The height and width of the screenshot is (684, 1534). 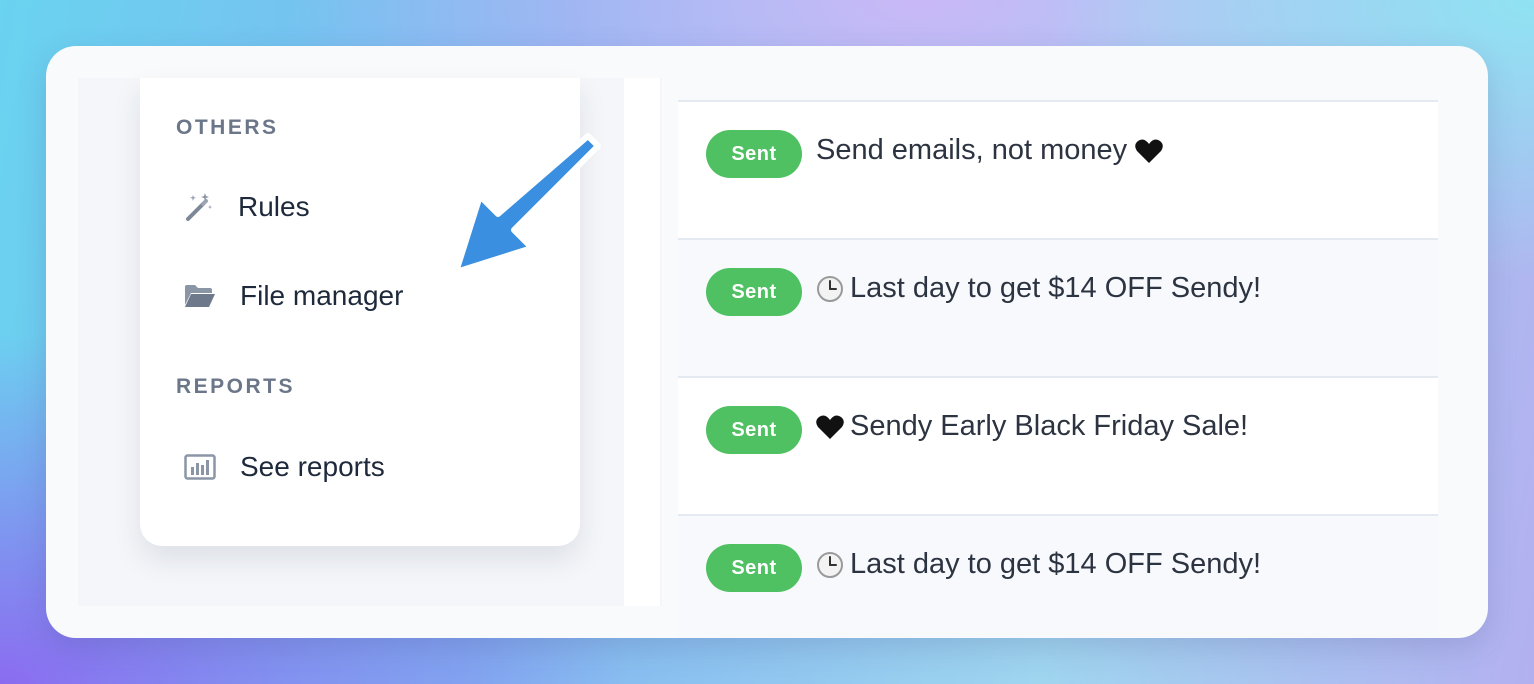 I want to click on sidebar-item-label: See reports, so click(x=312, y=466).